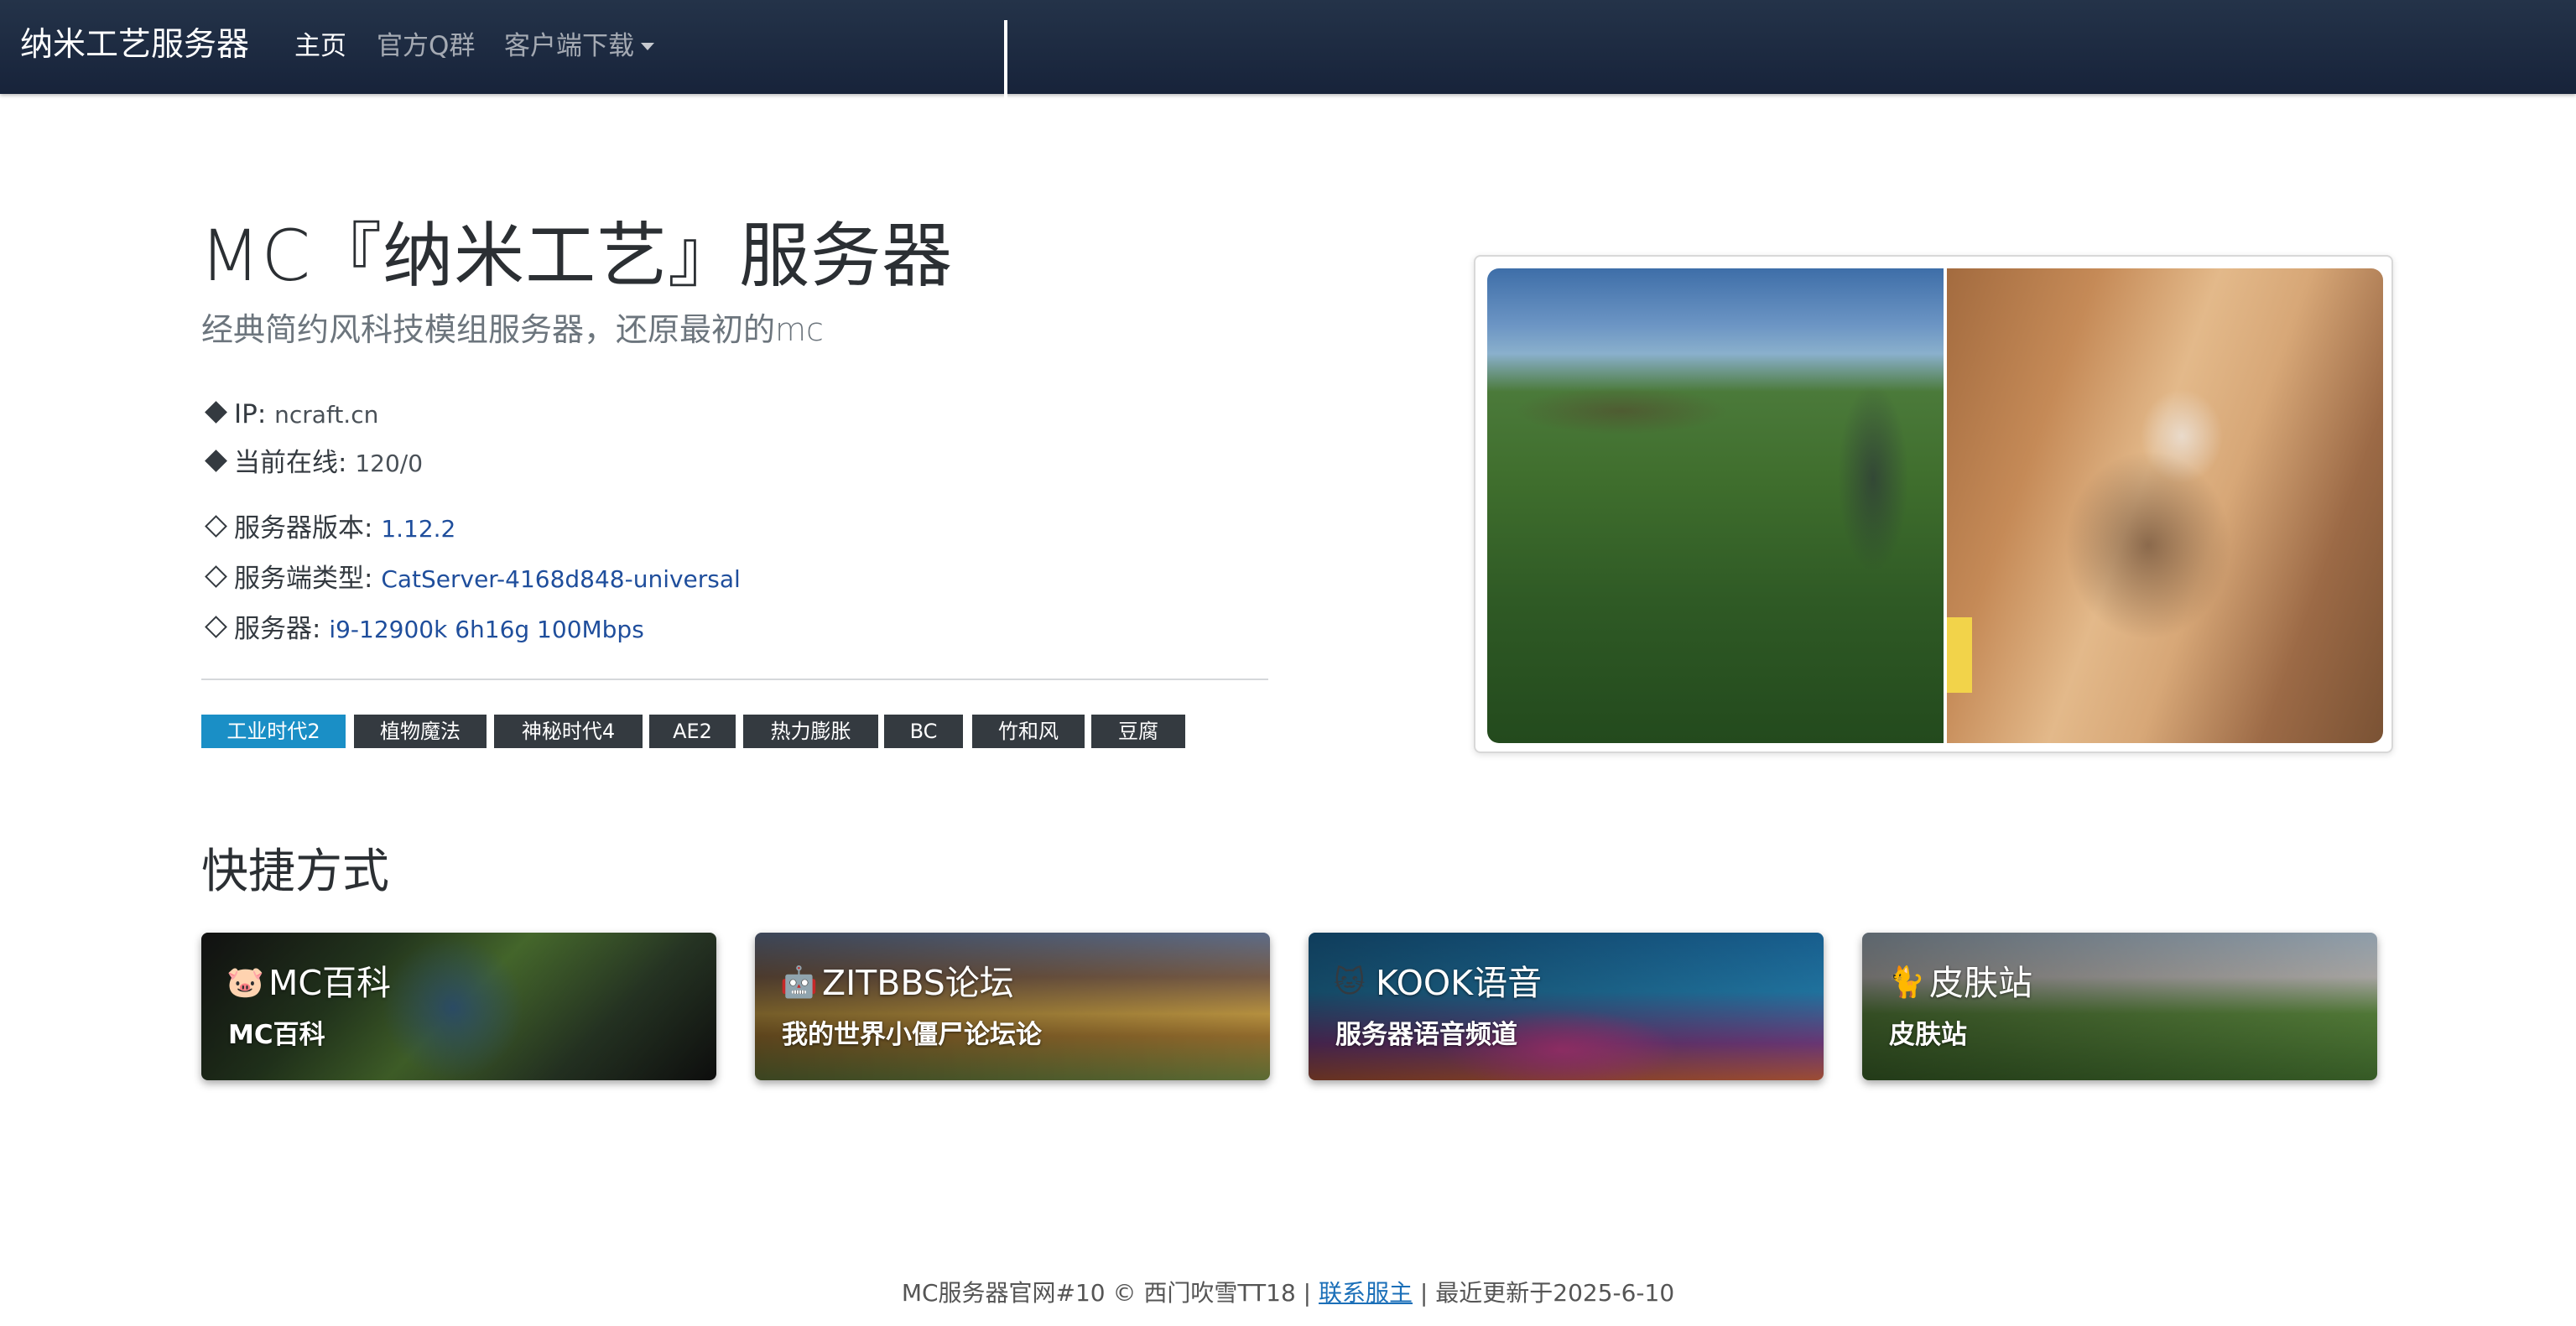 This screenshot has width=2576, height=1326. I want to click on server-type-label: 服务端类型:, so click(303, 579).